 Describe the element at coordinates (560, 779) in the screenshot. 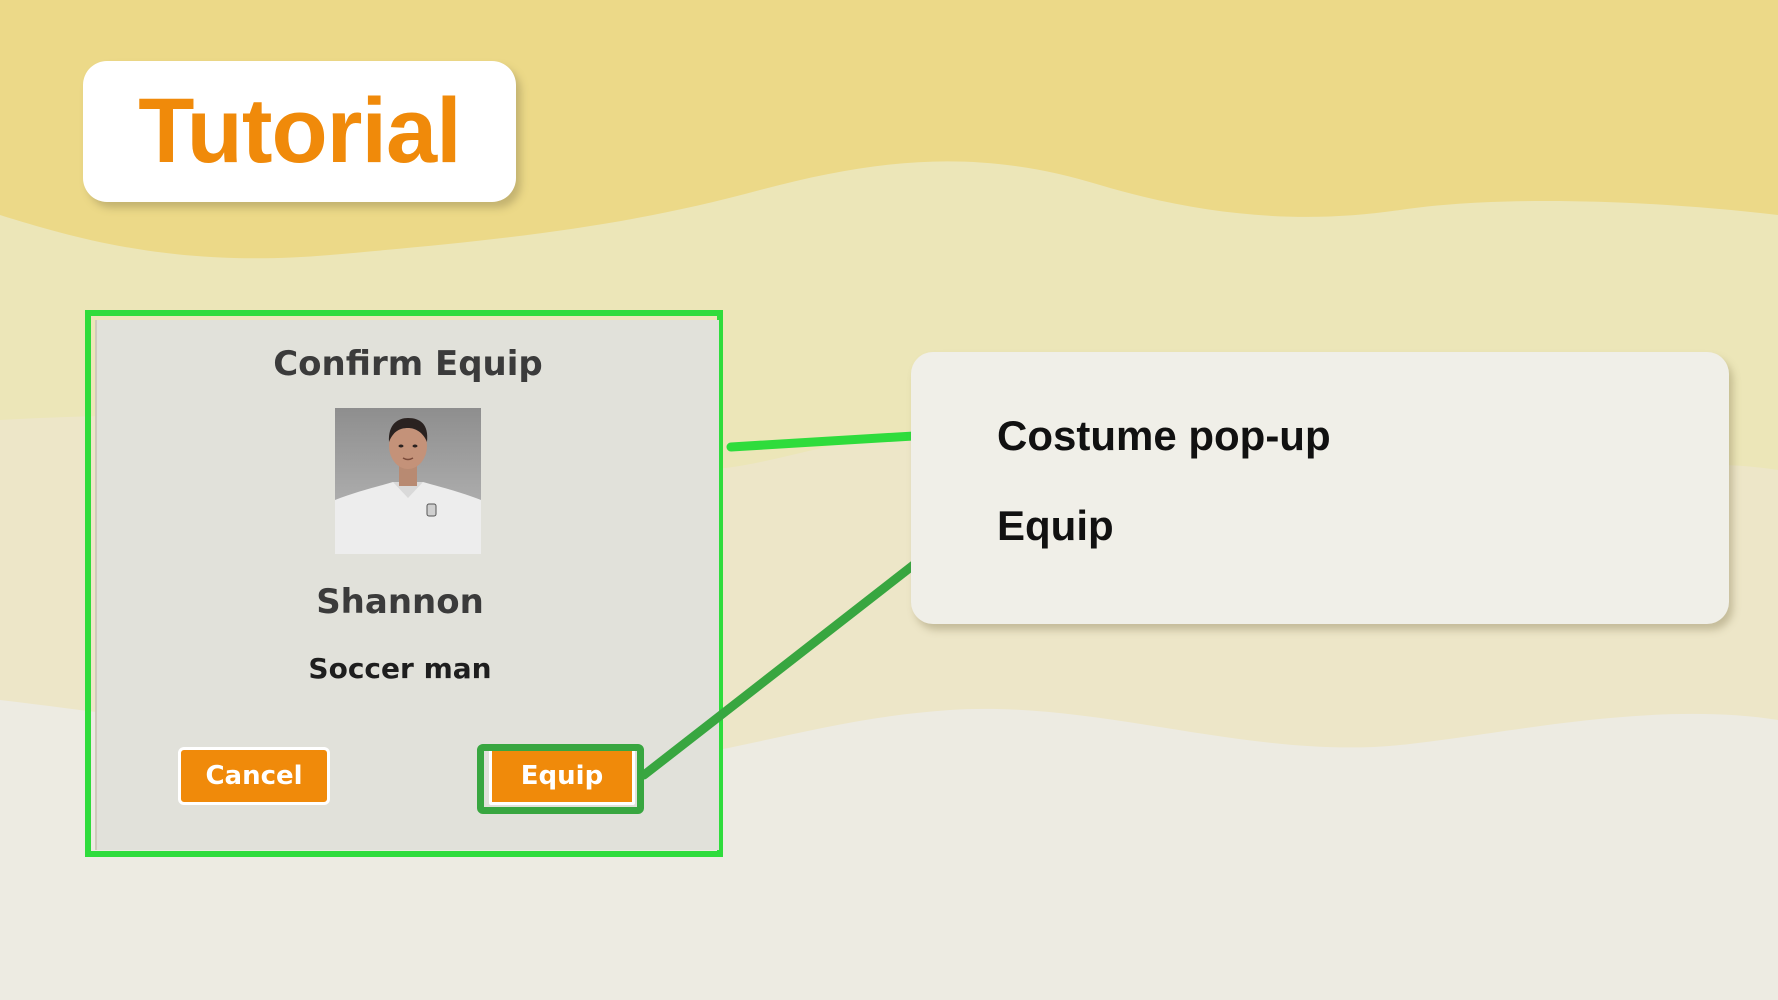

I see `equip-button-highlight` at that location.